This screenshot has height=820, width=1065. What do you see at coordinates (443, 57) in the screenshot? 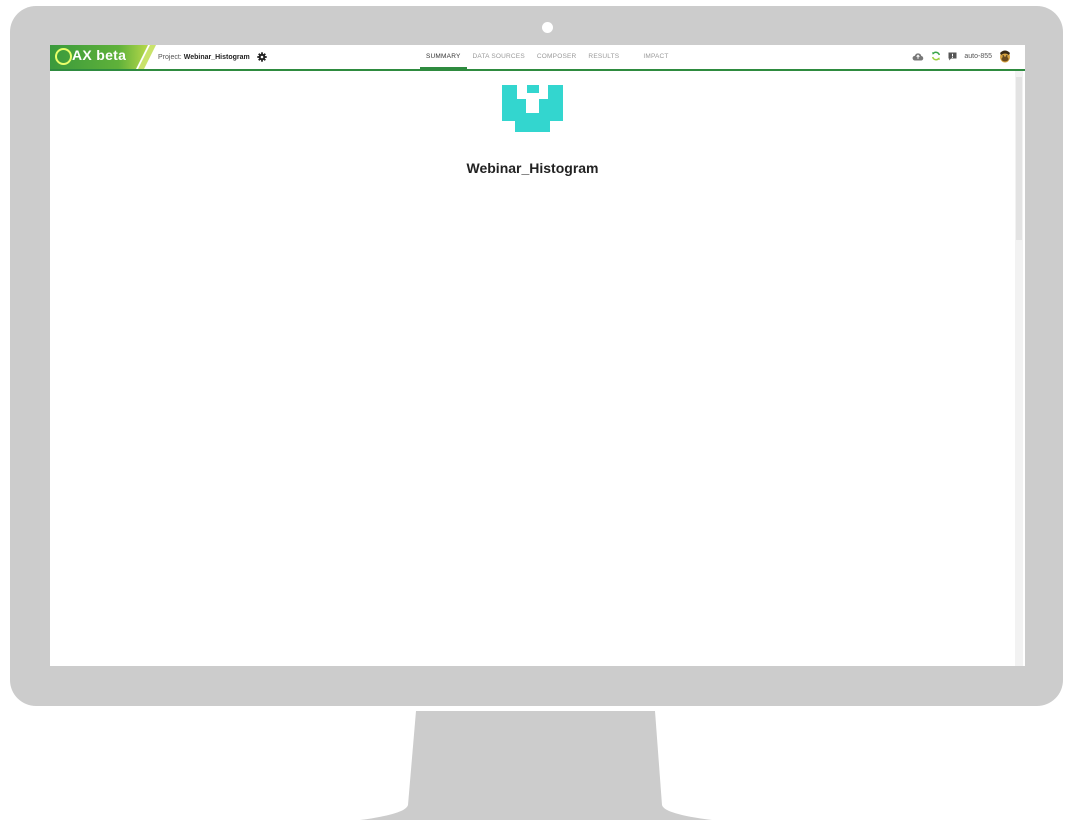
I see `tab-summary: SUMMARY` at bounding box center [443, 57].